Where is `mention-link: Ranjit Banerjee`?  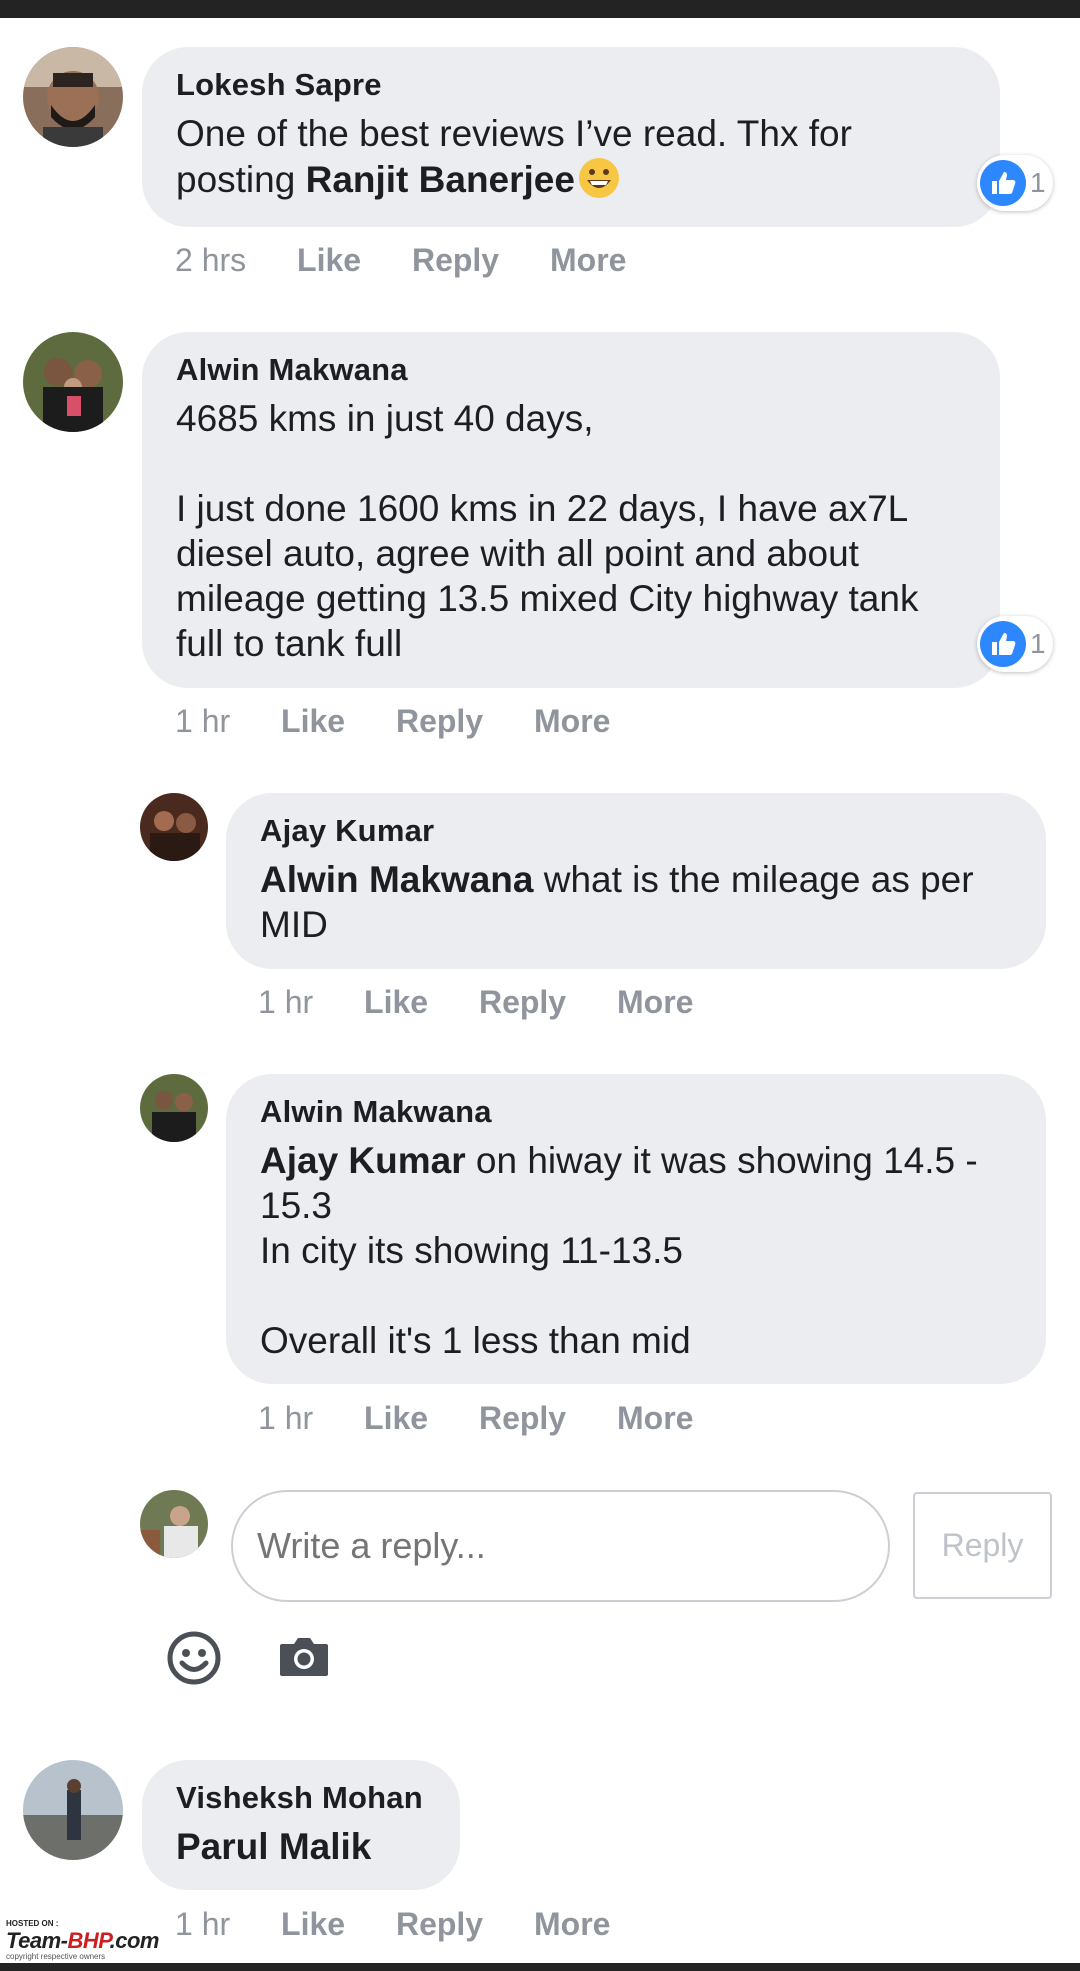 mention-link: Ranjit Banerjee is located at coordinates (440, 179).